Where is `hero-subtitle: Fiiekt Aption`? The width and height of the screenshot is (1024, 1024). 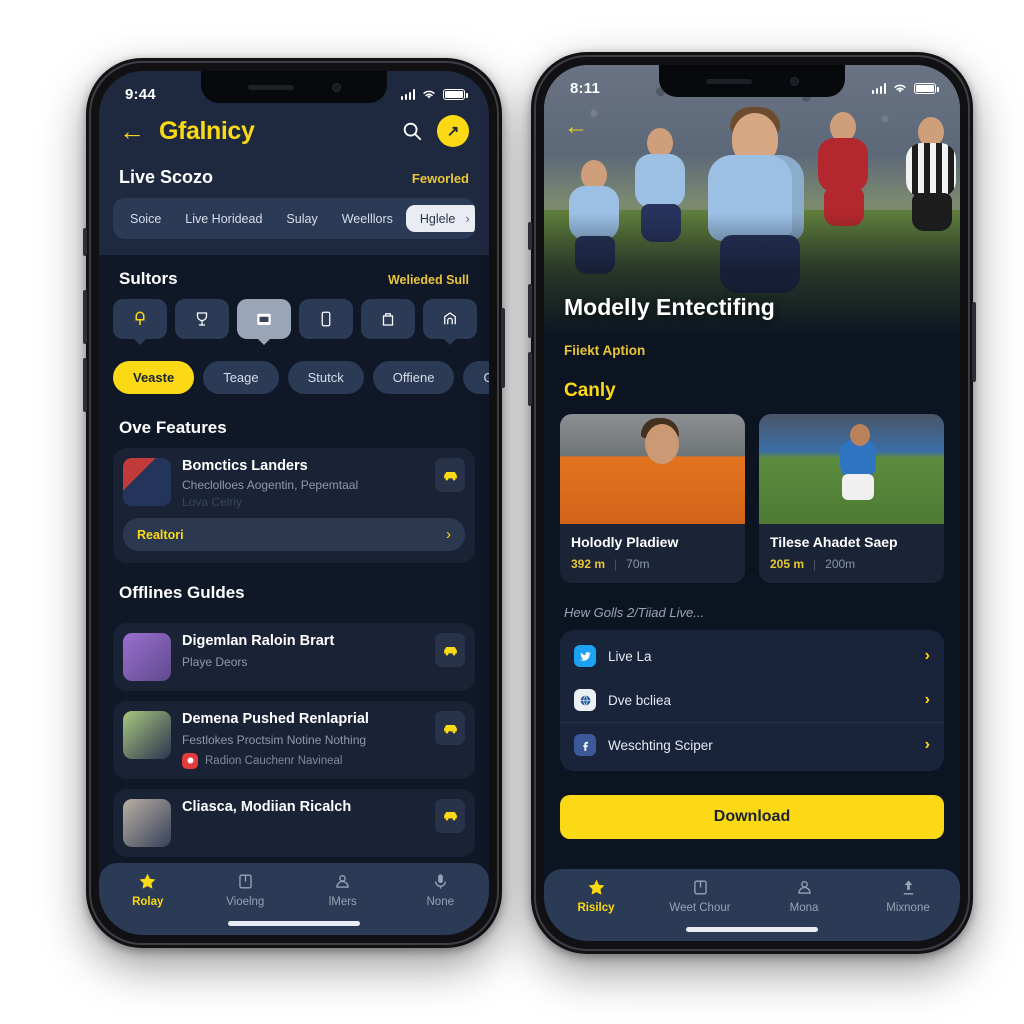
hero-subtitle: Fiiekt Aption is located at coordinates (605, 350).